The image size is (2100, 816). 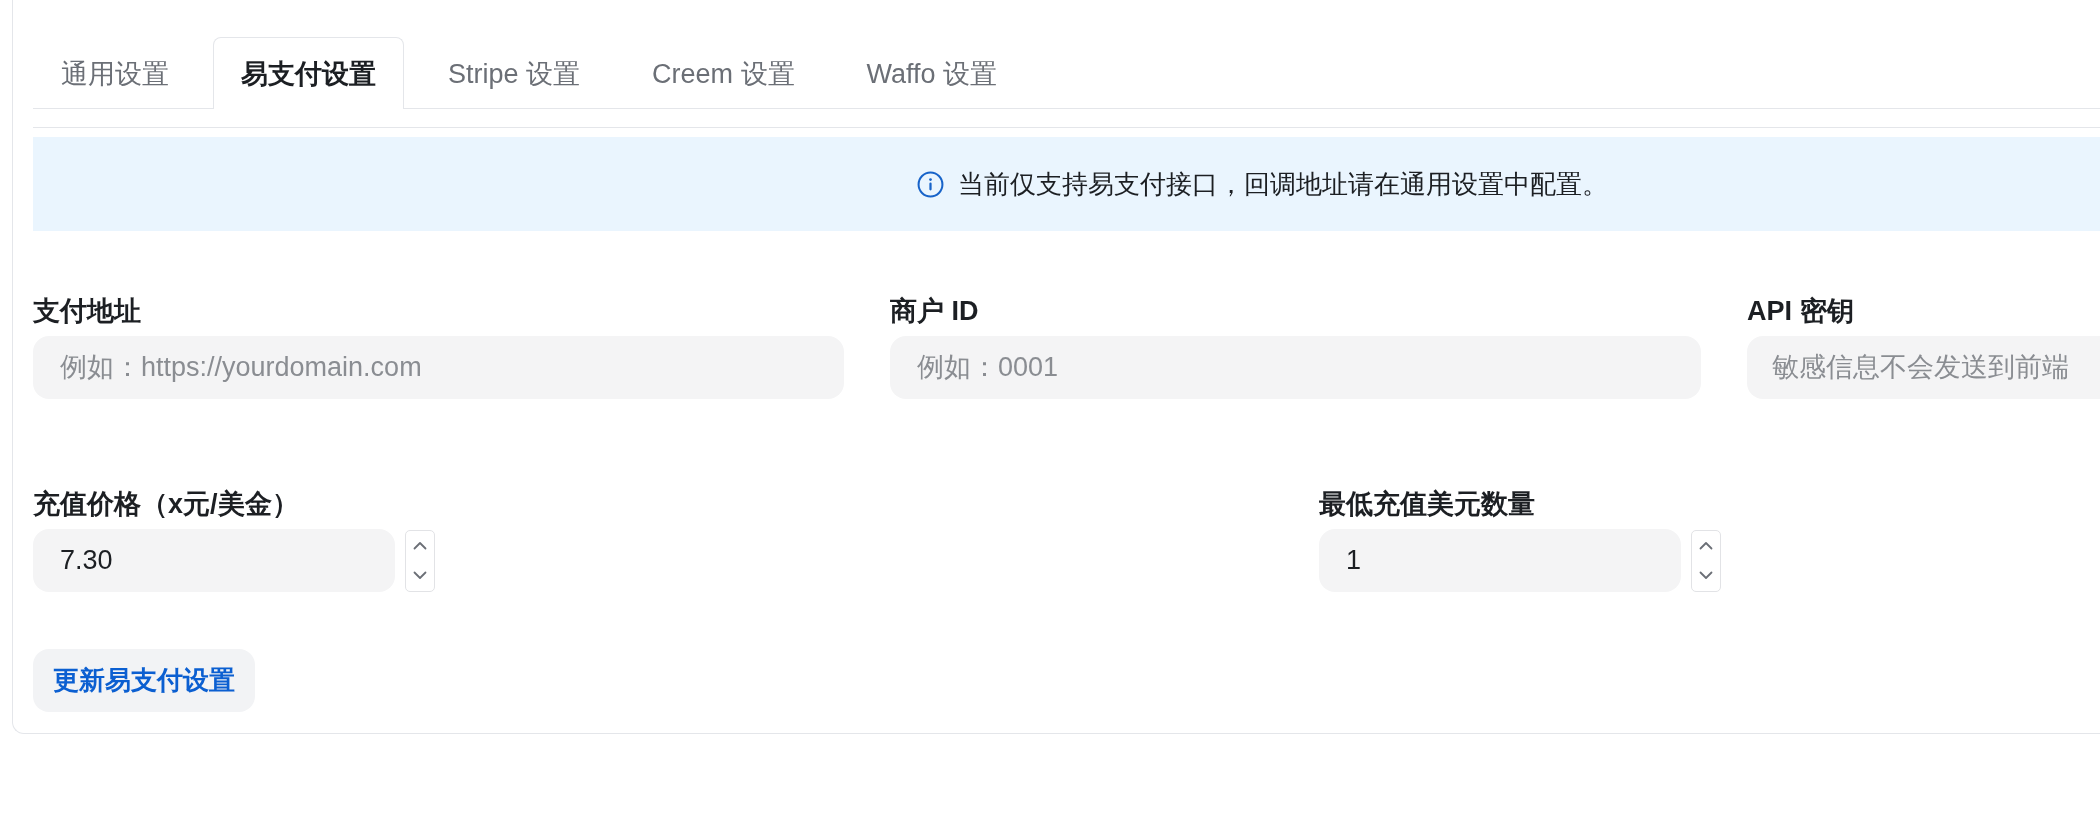 What do you see at coordinates (438, 367) in the screenshot?
I see `input-field: 例如：https://yourdomain.com` at bounding box center [438, 367].